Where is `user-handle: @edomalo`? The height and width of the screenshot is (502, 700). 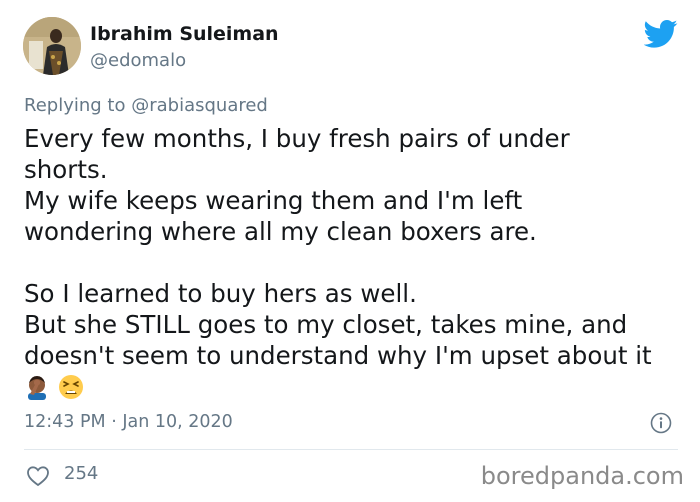 user-handle: @edomalo is located at coordinates (138, 60).